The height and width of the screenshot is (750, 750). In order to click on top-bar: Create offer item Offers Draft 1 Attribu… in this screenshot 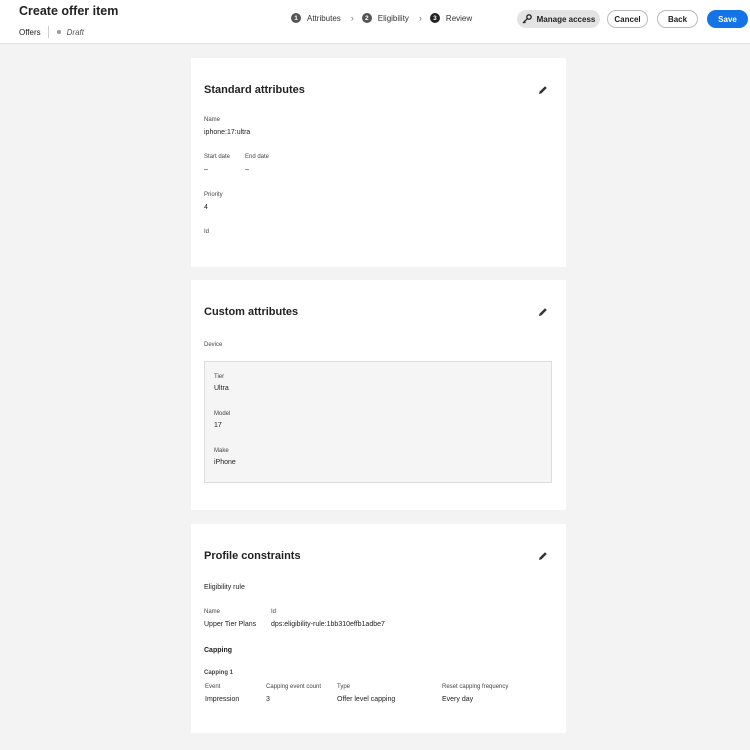, I will do `click(375, 22)`.